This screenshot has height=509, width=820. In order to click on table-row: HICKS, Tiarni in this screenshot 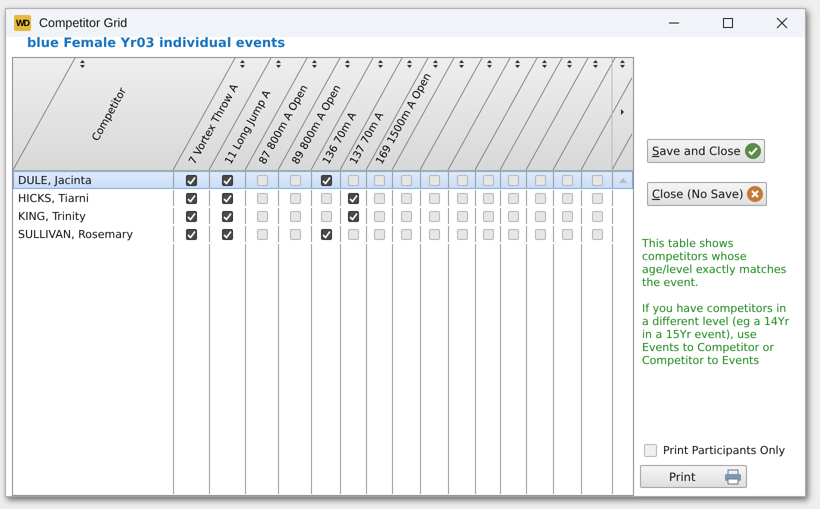, I will do `click(323, 198)`.